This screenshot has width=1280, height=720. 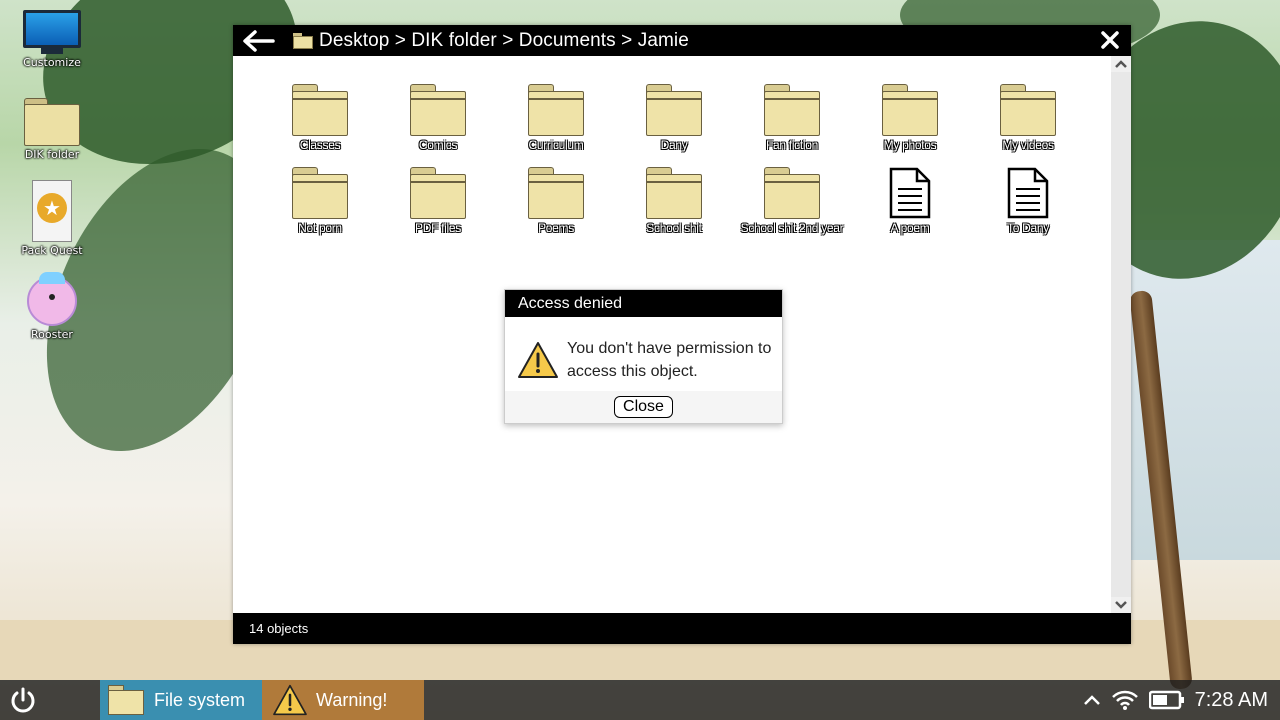 What do you see at coordinates (682, 628) in the screenshot?
I see `status-bar: 14 objects` at bounding box center [682, 628].